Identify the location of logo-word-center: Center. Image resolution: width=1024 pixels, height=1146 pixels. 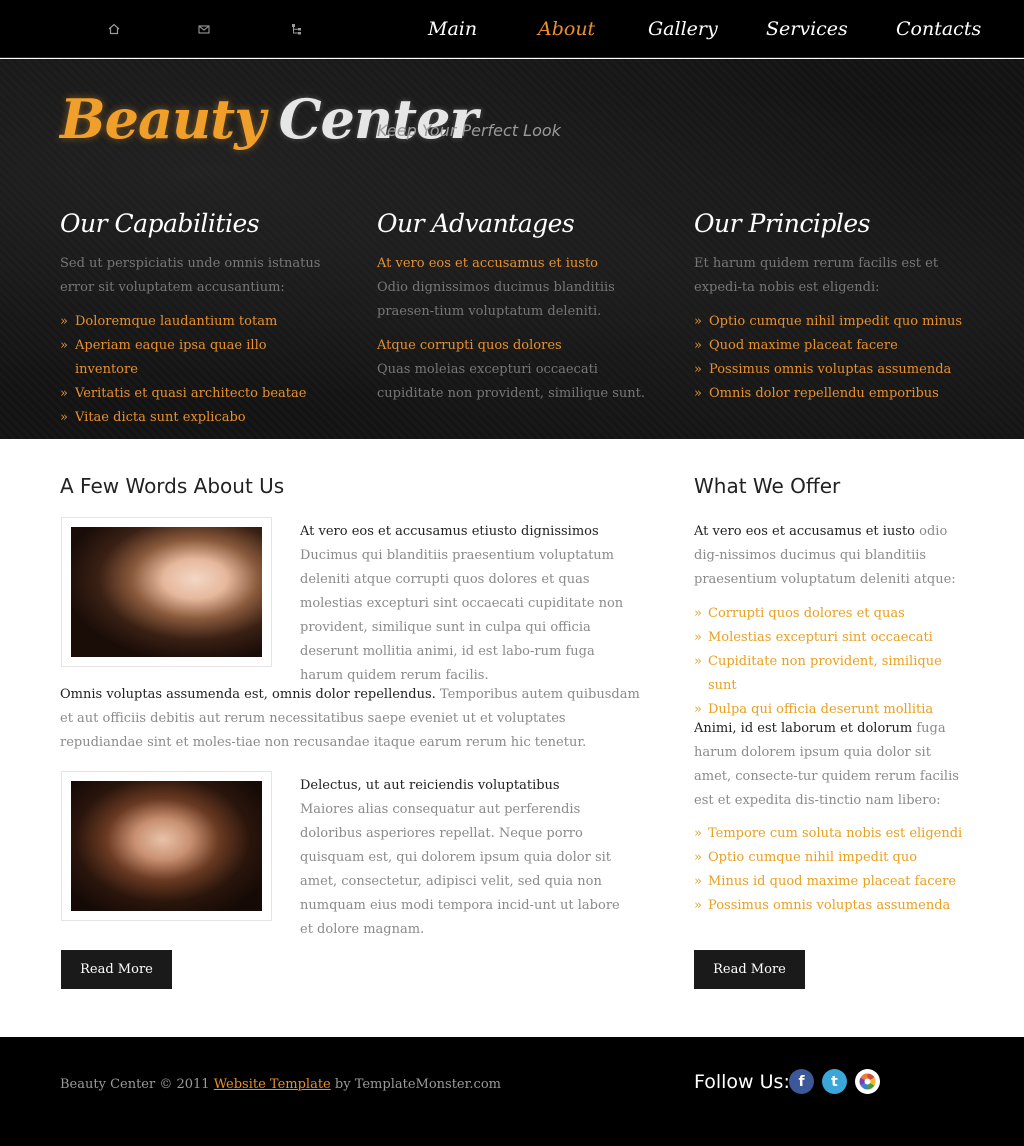
(378, 119).